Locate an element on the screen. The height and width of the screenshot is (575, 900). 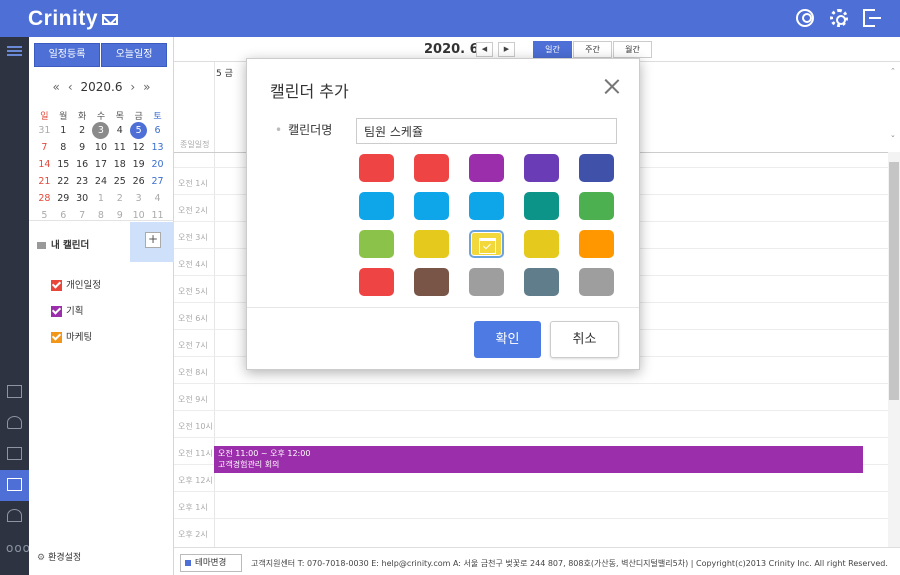
mini-day: 19 is located at coordinates (138, 164).